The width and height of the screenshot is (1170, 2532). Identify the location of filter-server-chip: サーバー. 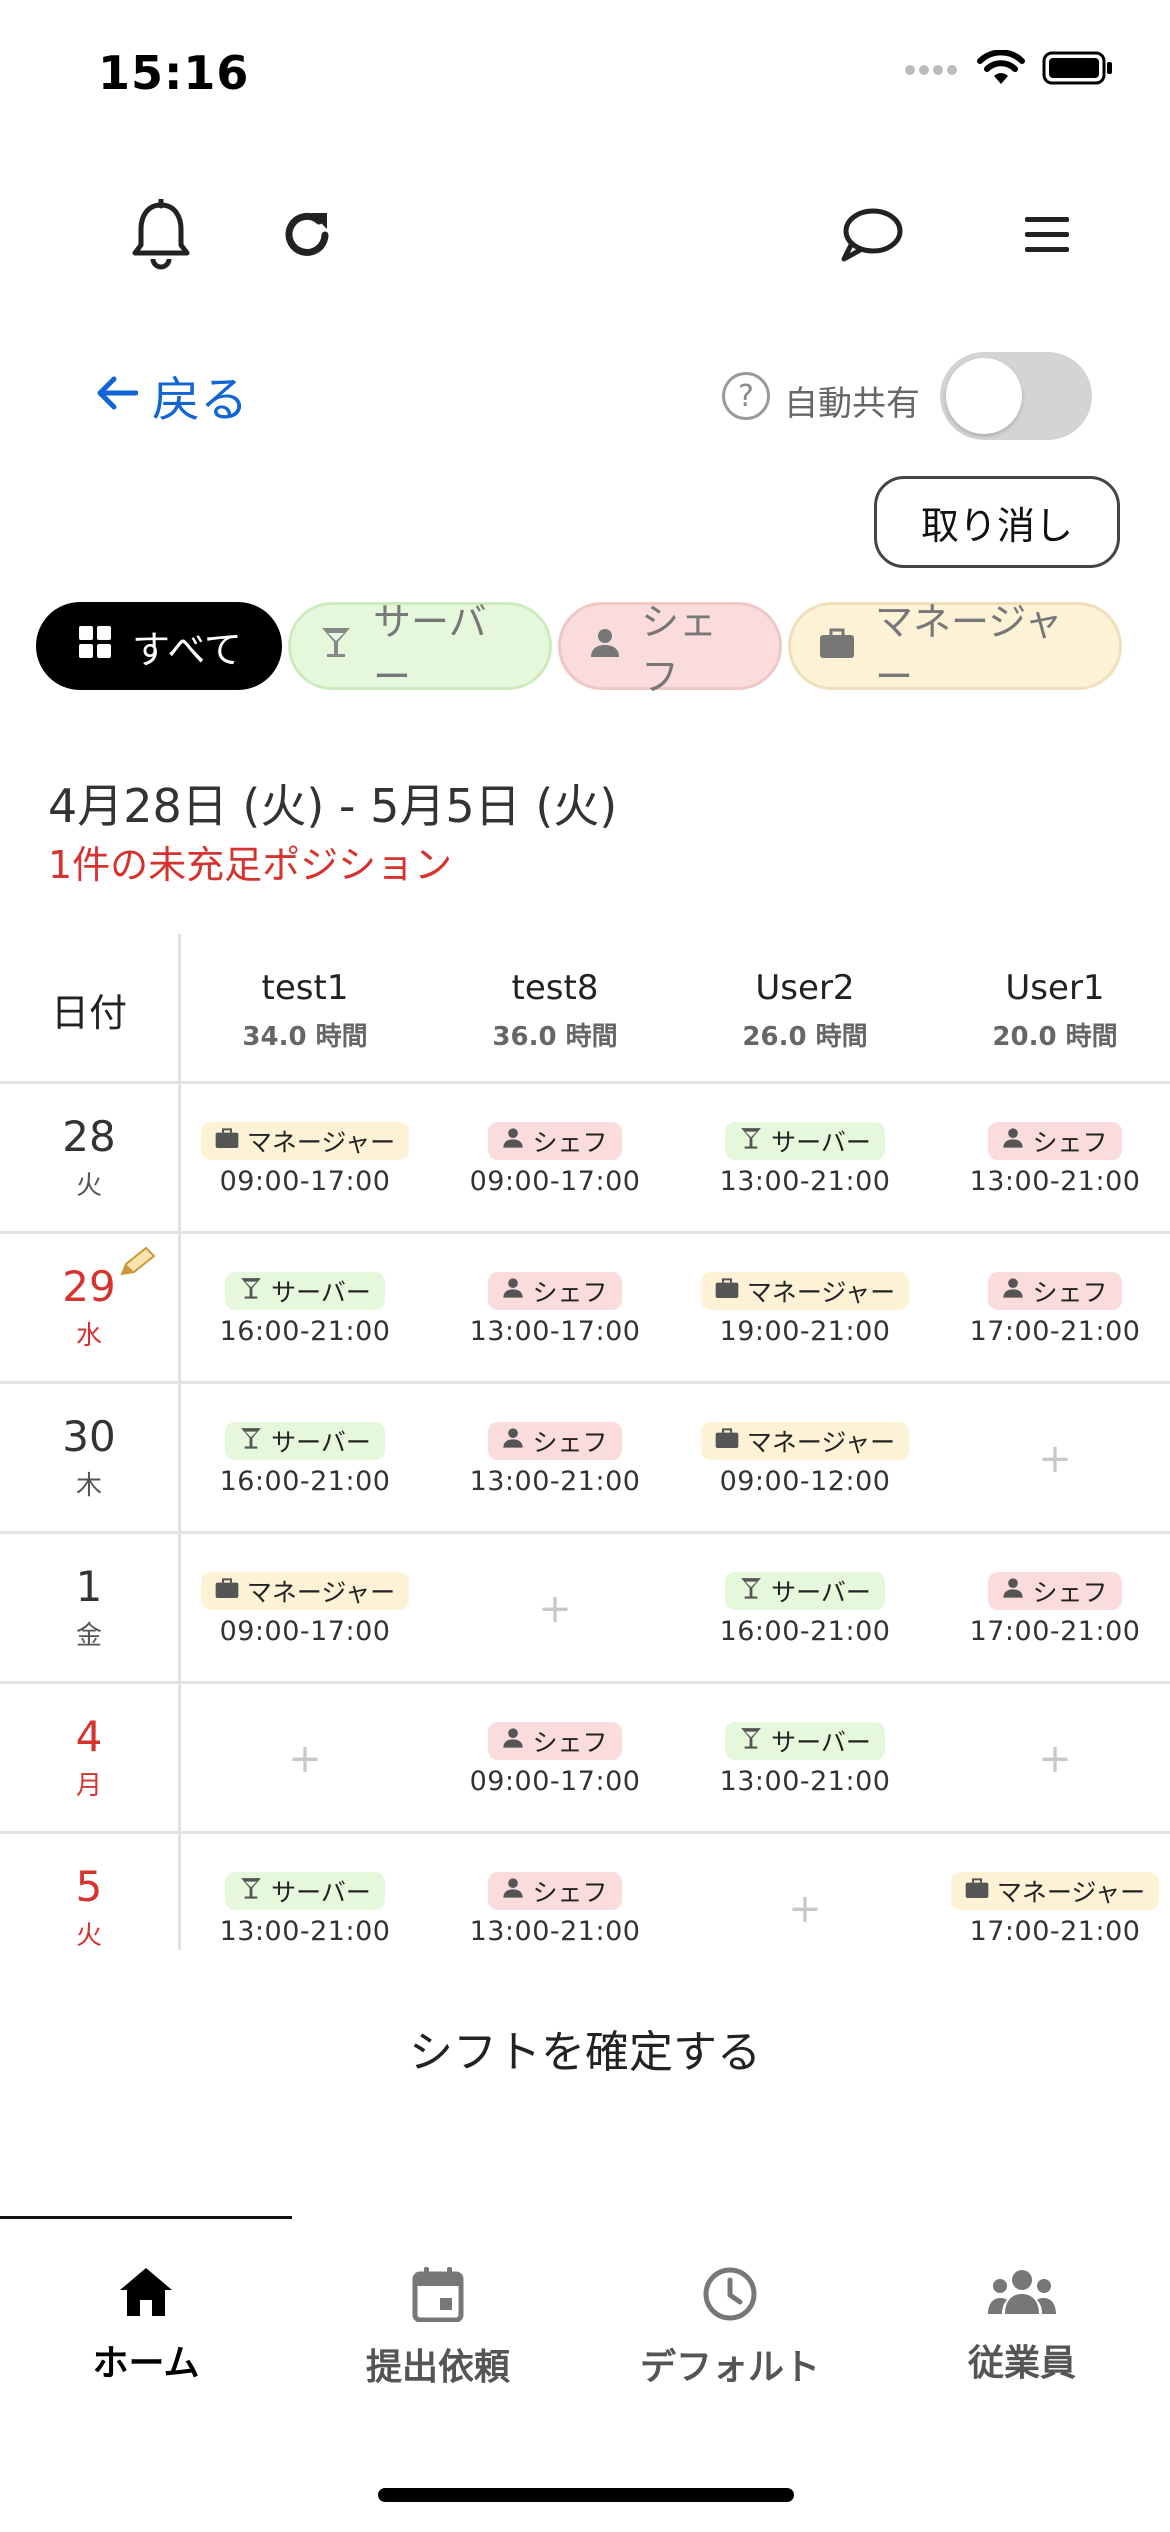
(420, 649).